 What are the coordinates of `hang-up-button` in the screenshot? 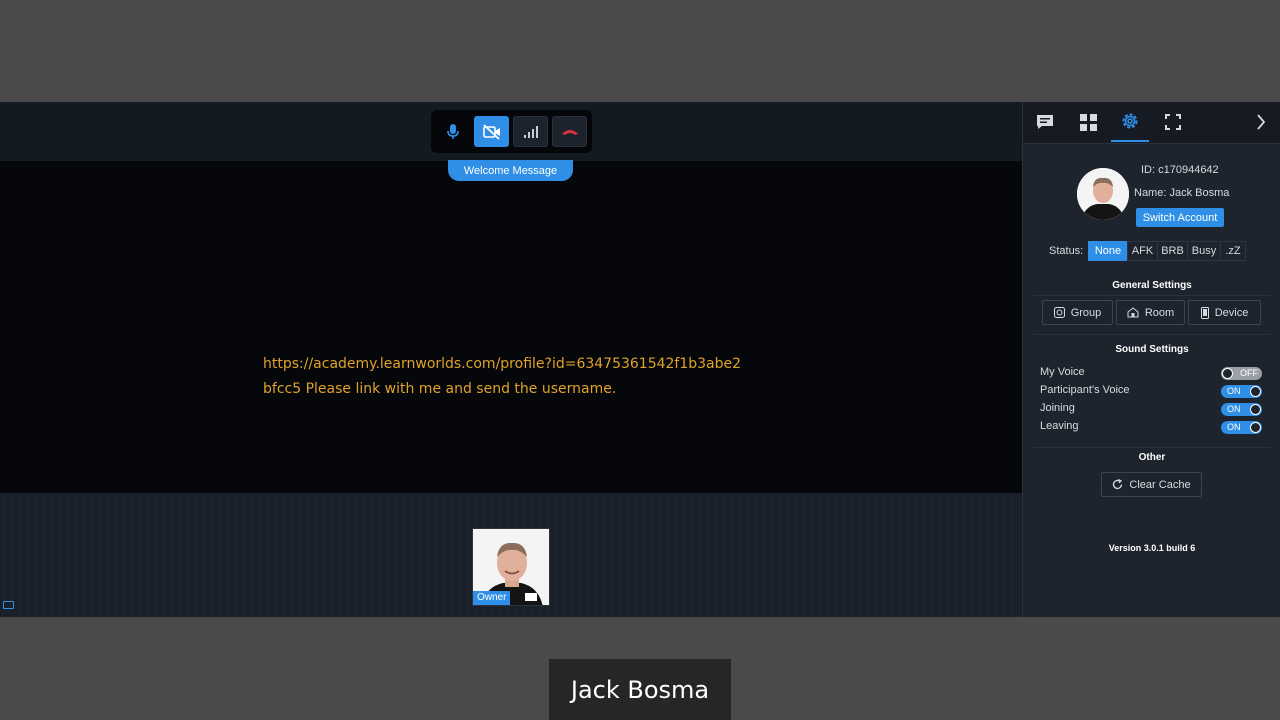 It's located at (569, 131).